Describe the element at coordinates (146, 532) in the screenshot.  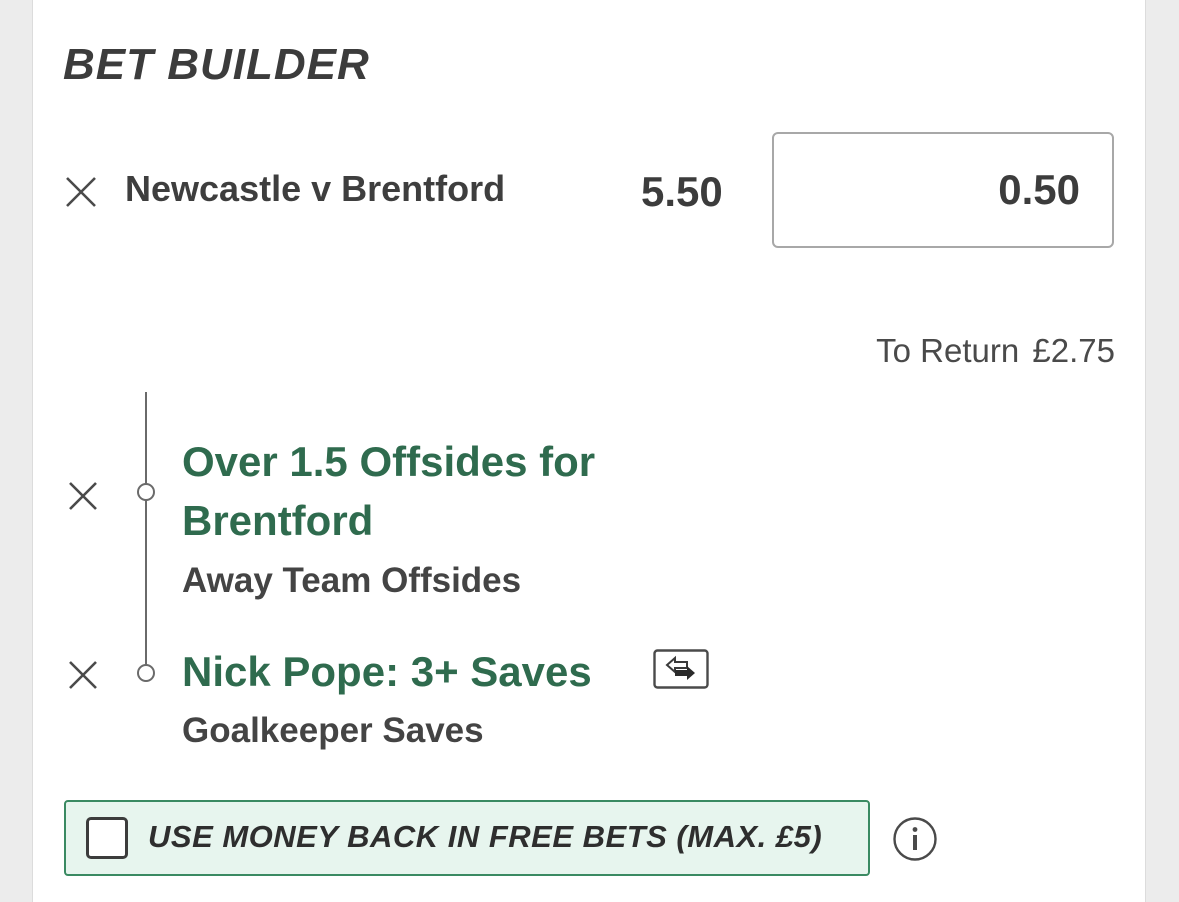
I see `selection-timeline` at that location.